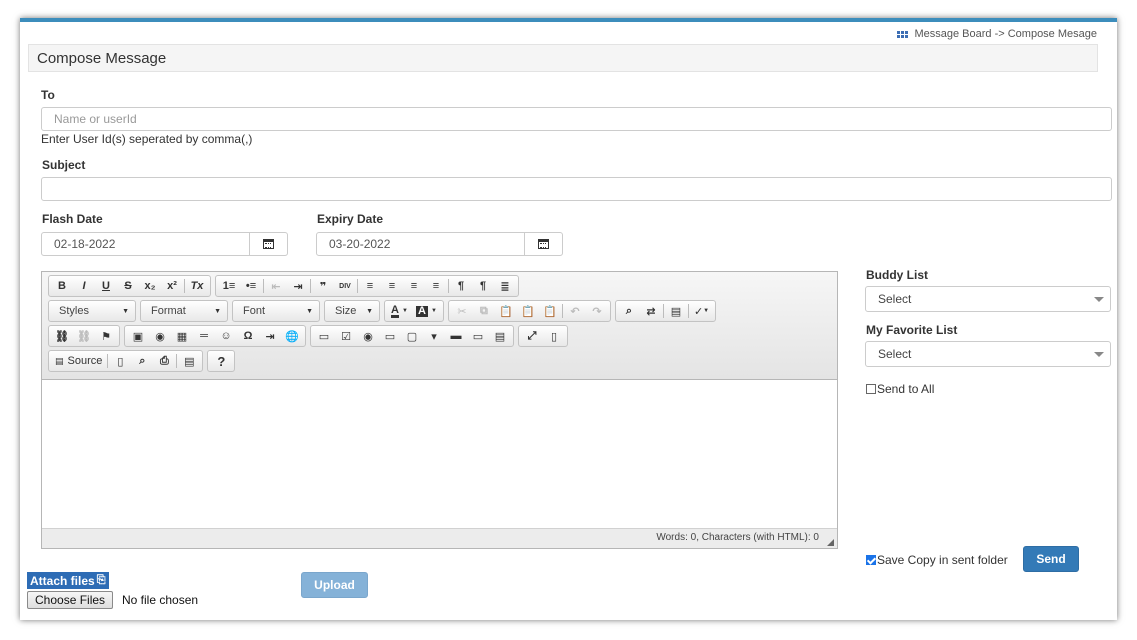 The image size is (1137, 640). I want to click on flash-date-picker-button, so click(269, 244).